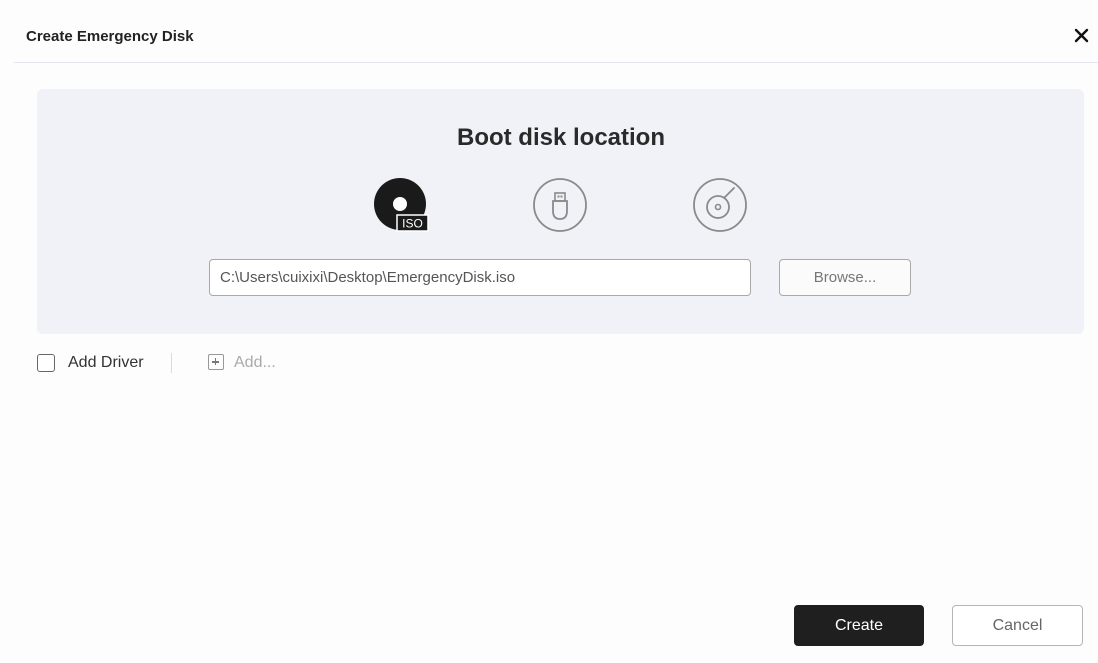  I want to click on driver-separator, so click(171, 363).